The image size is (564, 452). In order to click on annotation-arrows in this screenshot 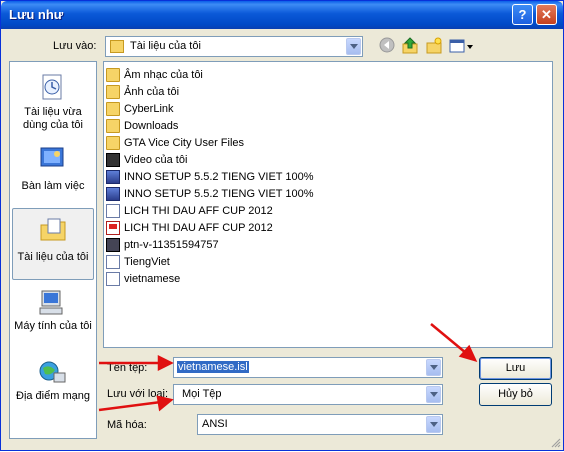, I will do `click(288, 367)`.